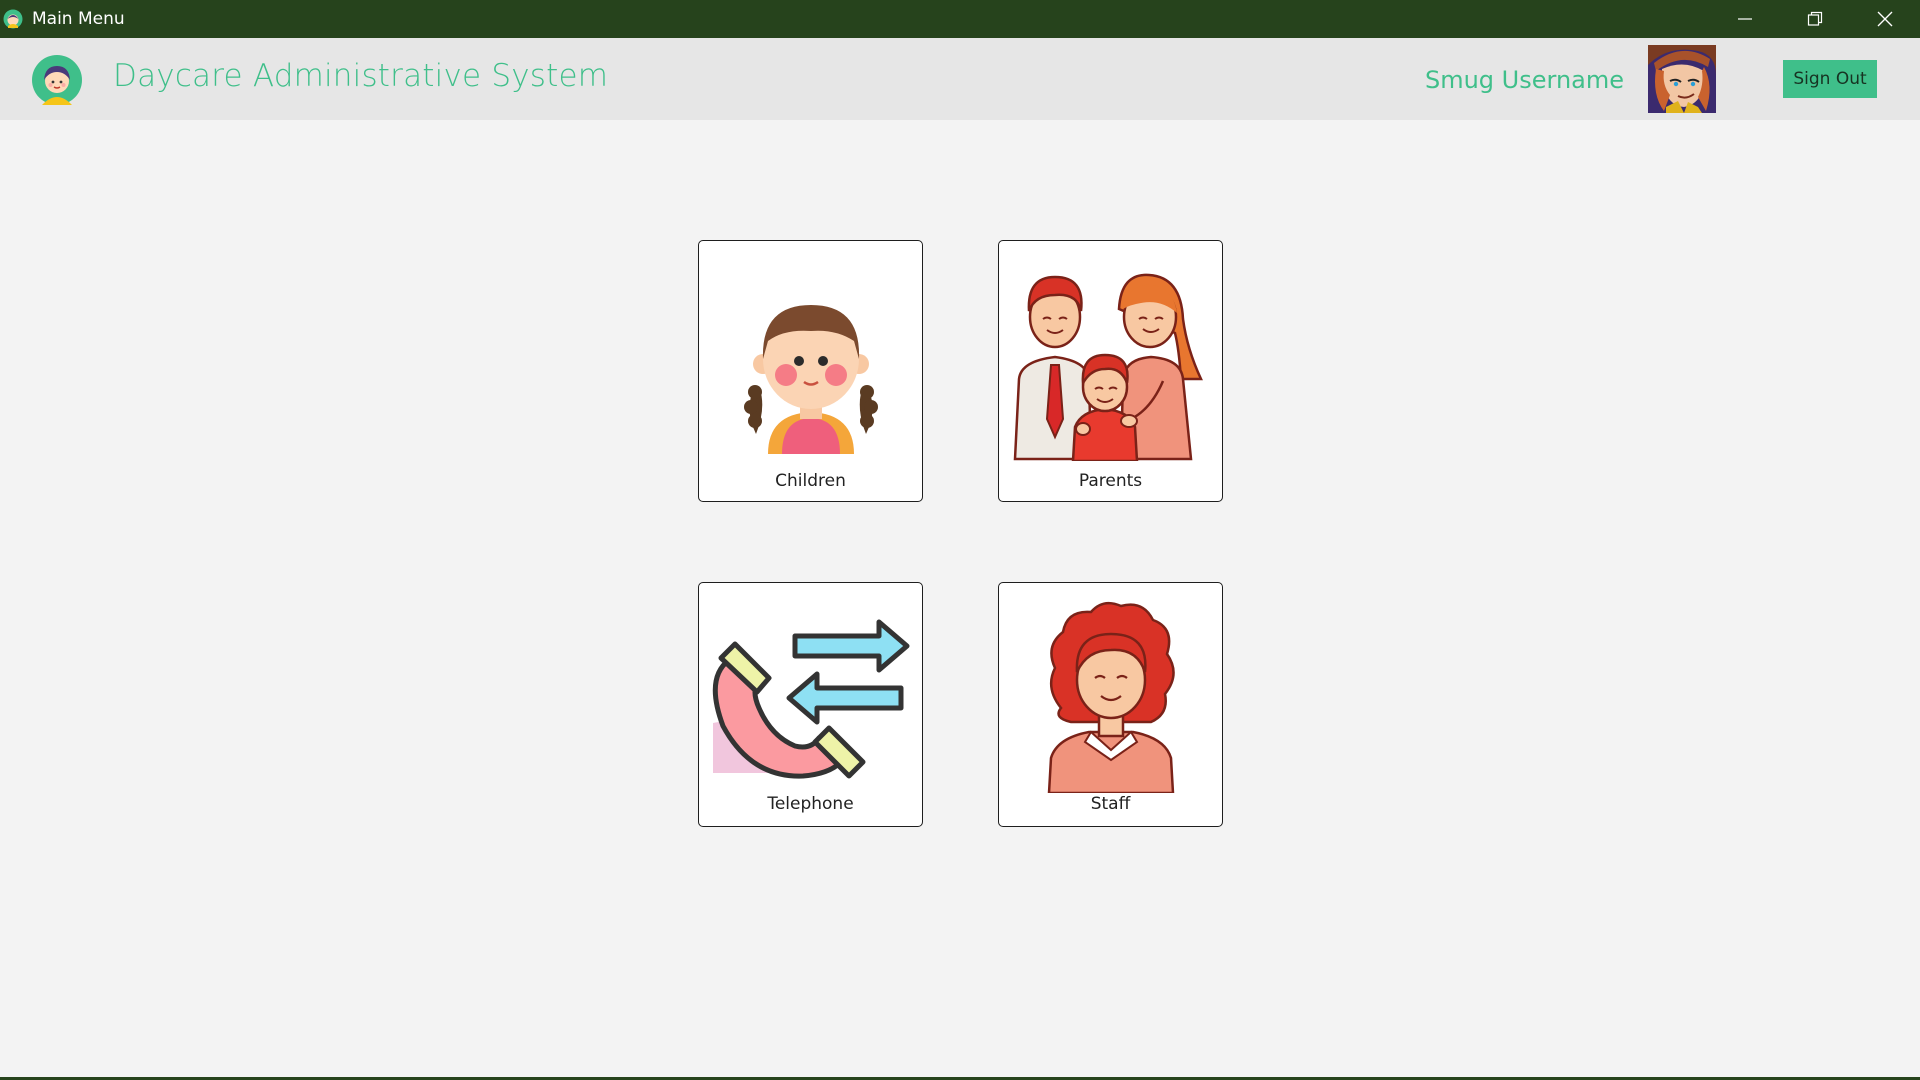 This screenshot has width=1920, height=1080. I want to click on app-icon, so click(14, 19).